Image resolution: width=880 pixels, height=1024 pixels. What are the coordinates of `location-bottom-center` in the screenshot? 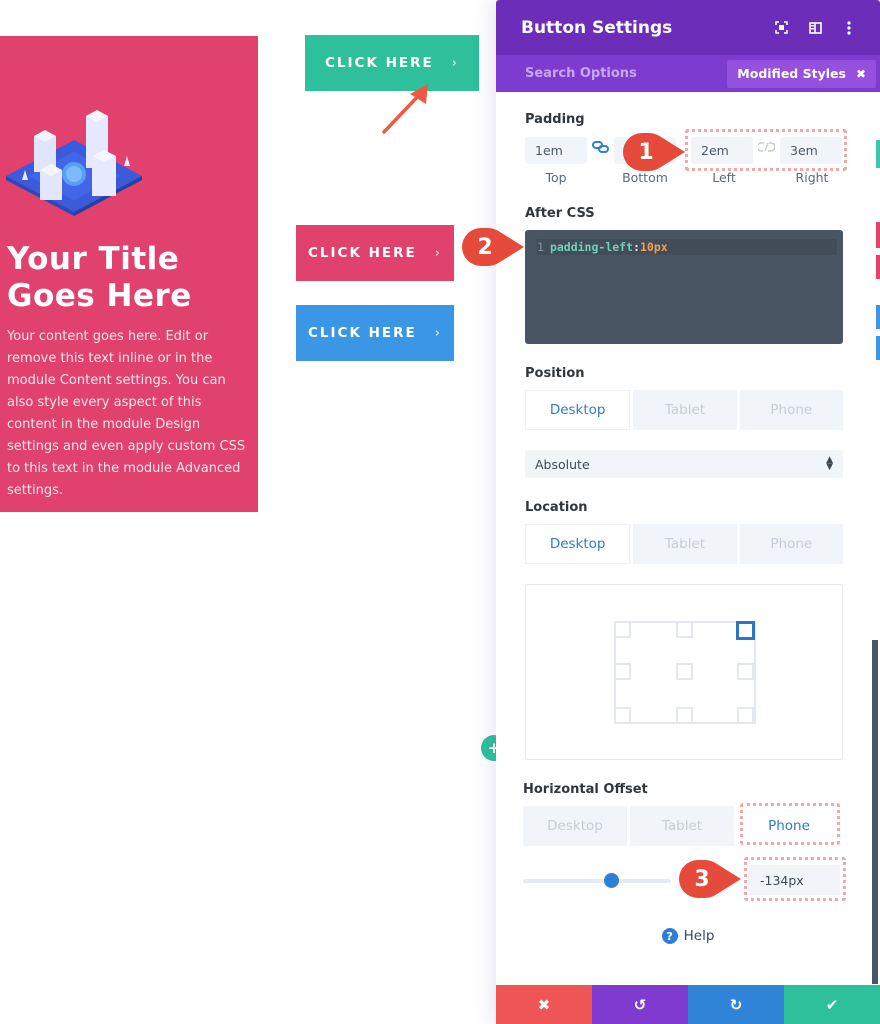 It's located at (684, 715).